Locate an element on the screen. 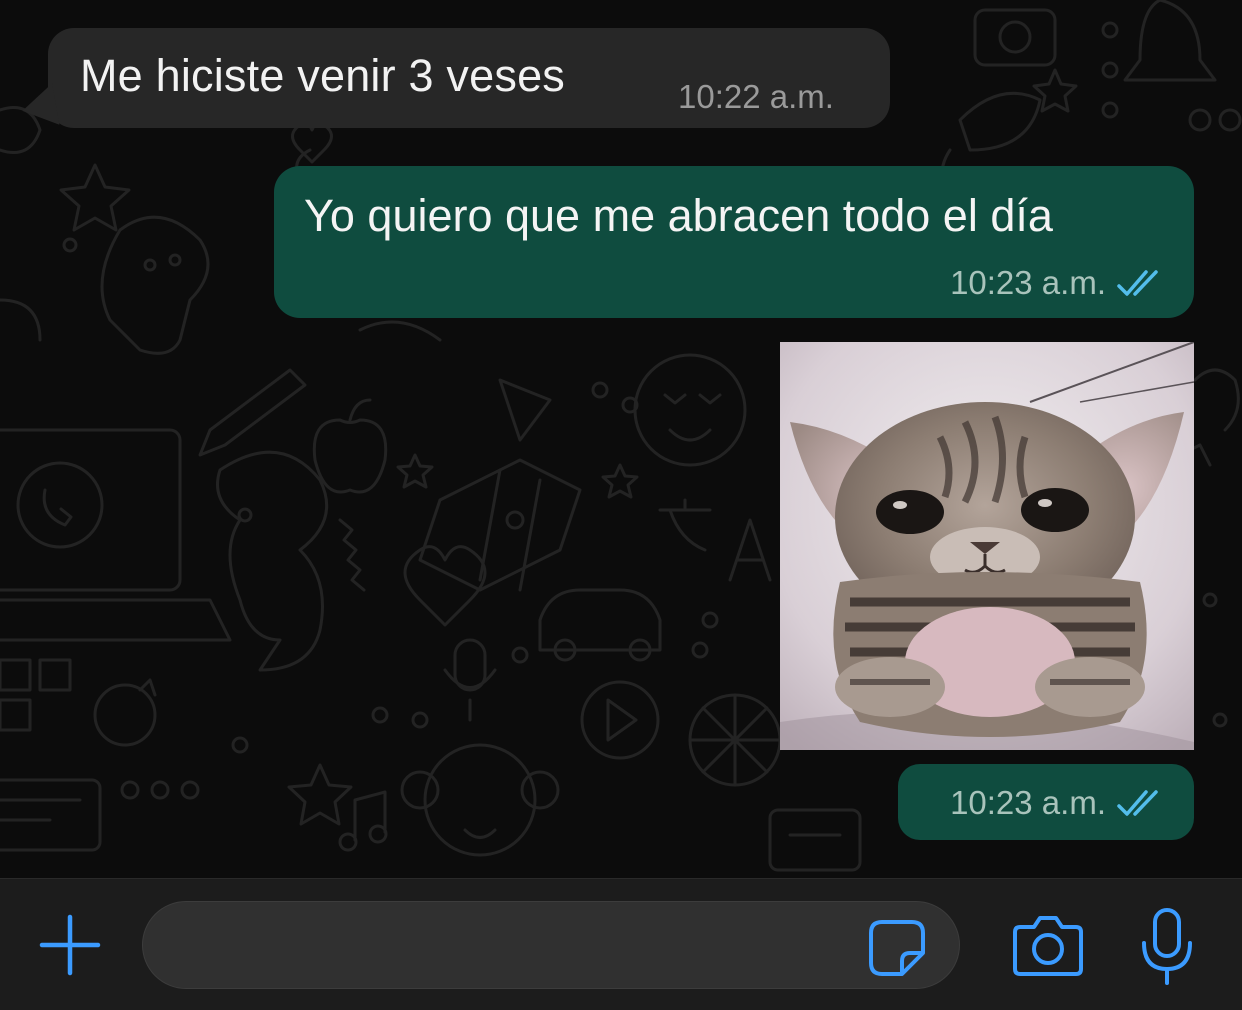 This screenshot has height=1010, width=1242. bubble-tail is located at coordinates (39, 107).